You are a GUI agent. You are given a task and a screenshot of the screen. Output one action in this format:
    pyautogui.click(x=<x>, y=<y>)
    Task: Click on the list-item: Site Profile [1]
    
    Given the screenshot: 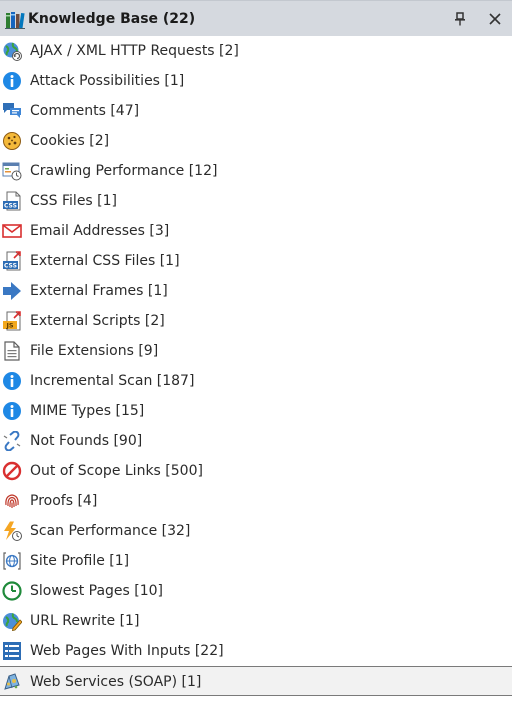 What is the action you would take?
    pyautogui.click(x=256, y=561)
    